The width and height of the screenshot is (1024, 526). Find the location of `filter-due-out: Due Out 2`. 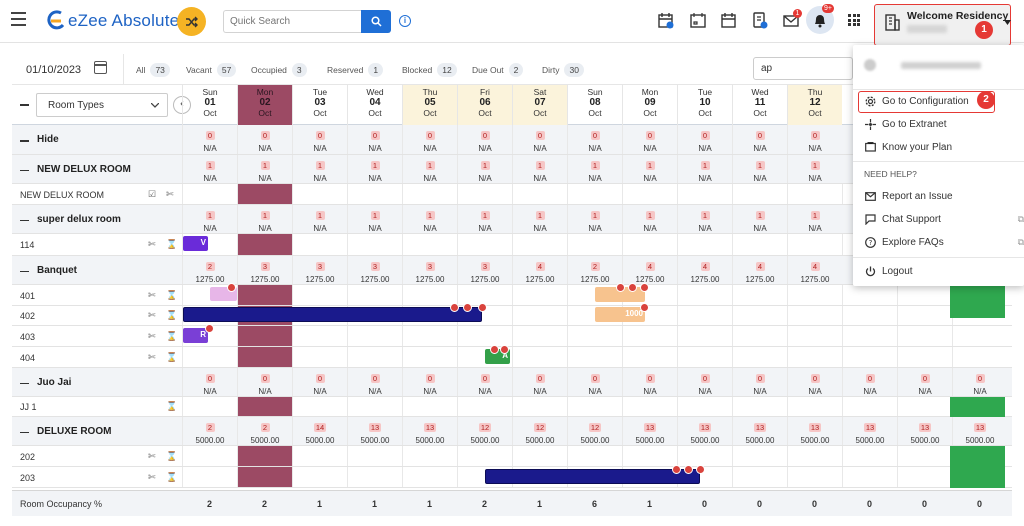

filter-due-out: Due Out 2 is located at coordinates (498, 70).